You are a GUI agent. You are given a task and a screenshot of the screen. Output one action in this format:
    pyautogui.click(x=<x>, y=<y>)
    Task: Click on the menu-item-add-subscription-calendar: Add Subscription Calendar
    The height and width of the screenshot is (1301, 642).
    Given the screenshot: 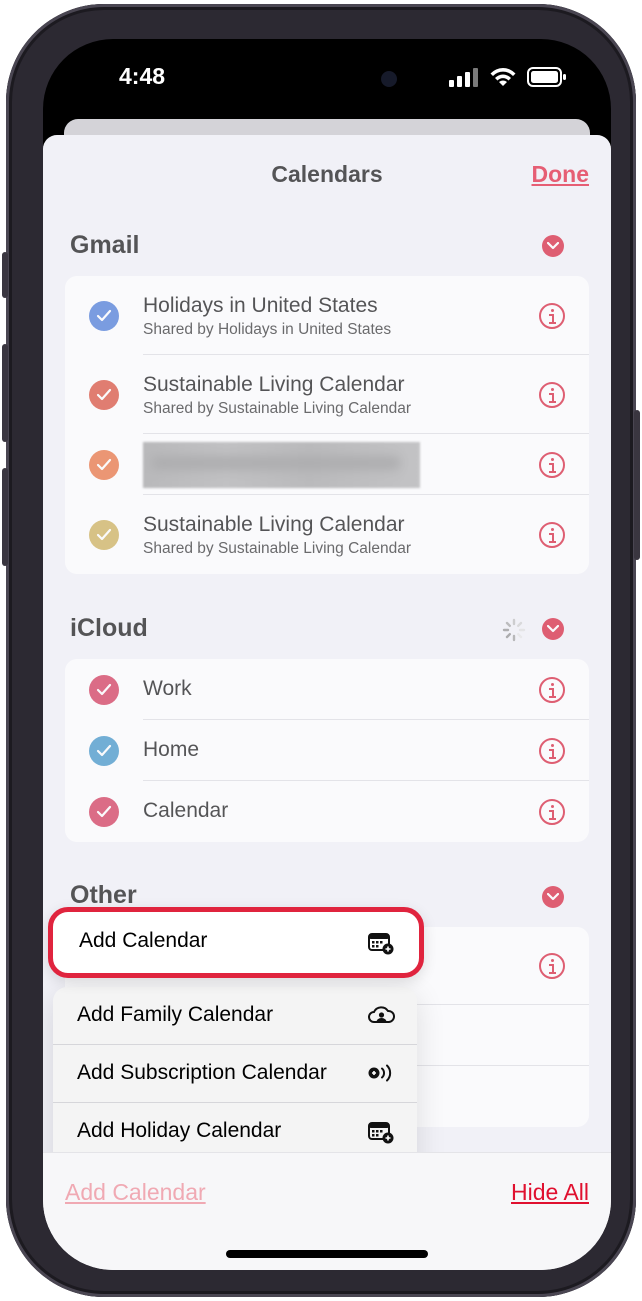 What is the action you would take?
    pyautogui.click(x=235, y=1074)
    